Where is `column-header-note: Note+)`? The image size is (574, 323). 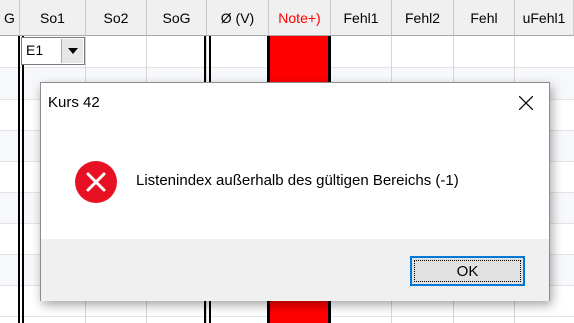 column-header-note: Note+) is located at coordinates (300, 18).